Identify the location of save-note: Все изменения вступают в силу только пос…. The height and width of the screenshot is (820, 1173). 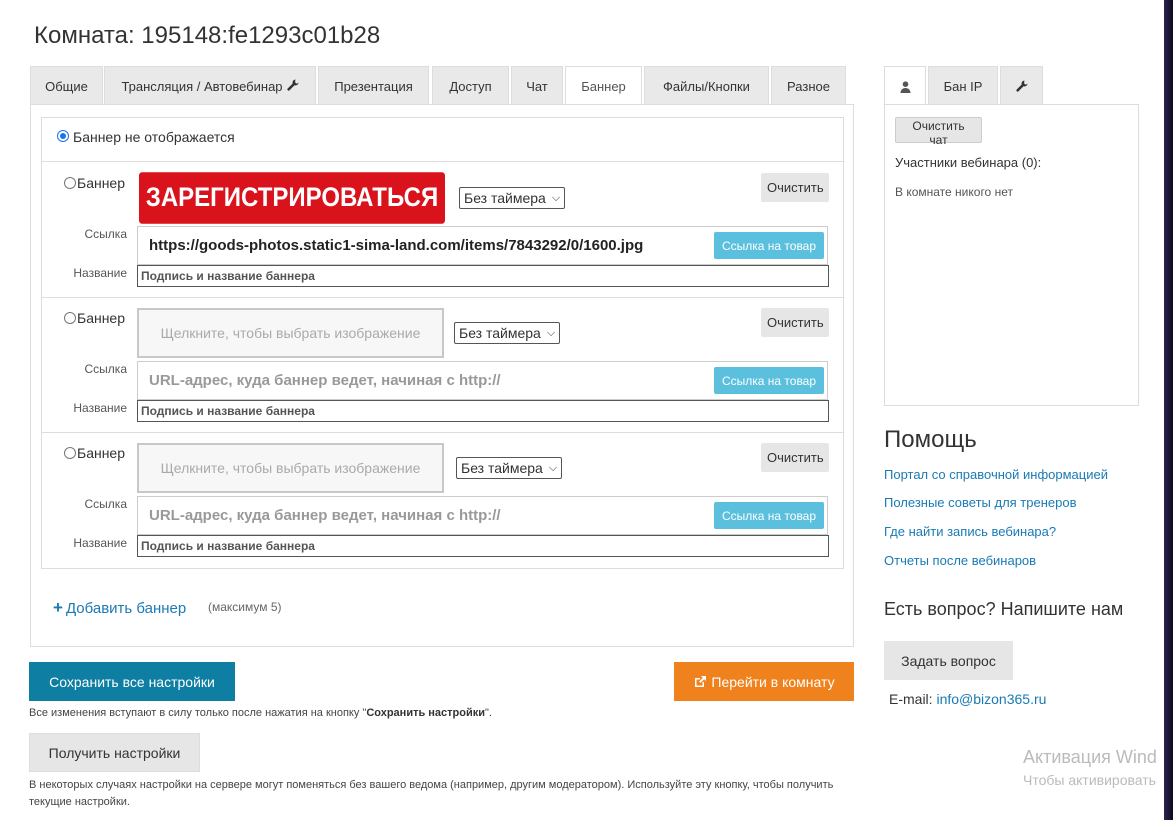
(260, 713).